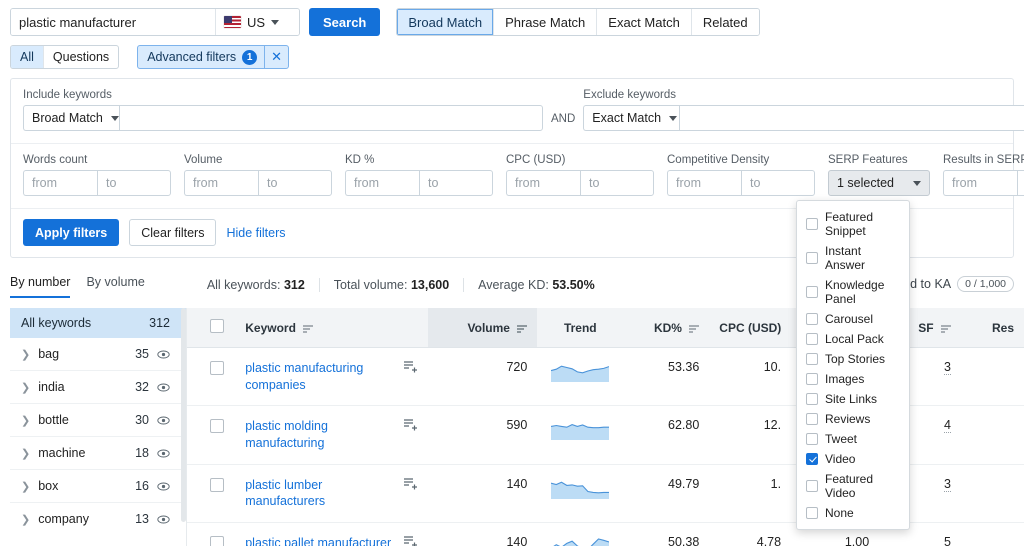 This screenshot has width=1024, height=558. What do you see at coordinates (853, 258) in the screenshot?
I see `serp-option-instant-answer: Instant Answer` at bounding box center [853, 258].